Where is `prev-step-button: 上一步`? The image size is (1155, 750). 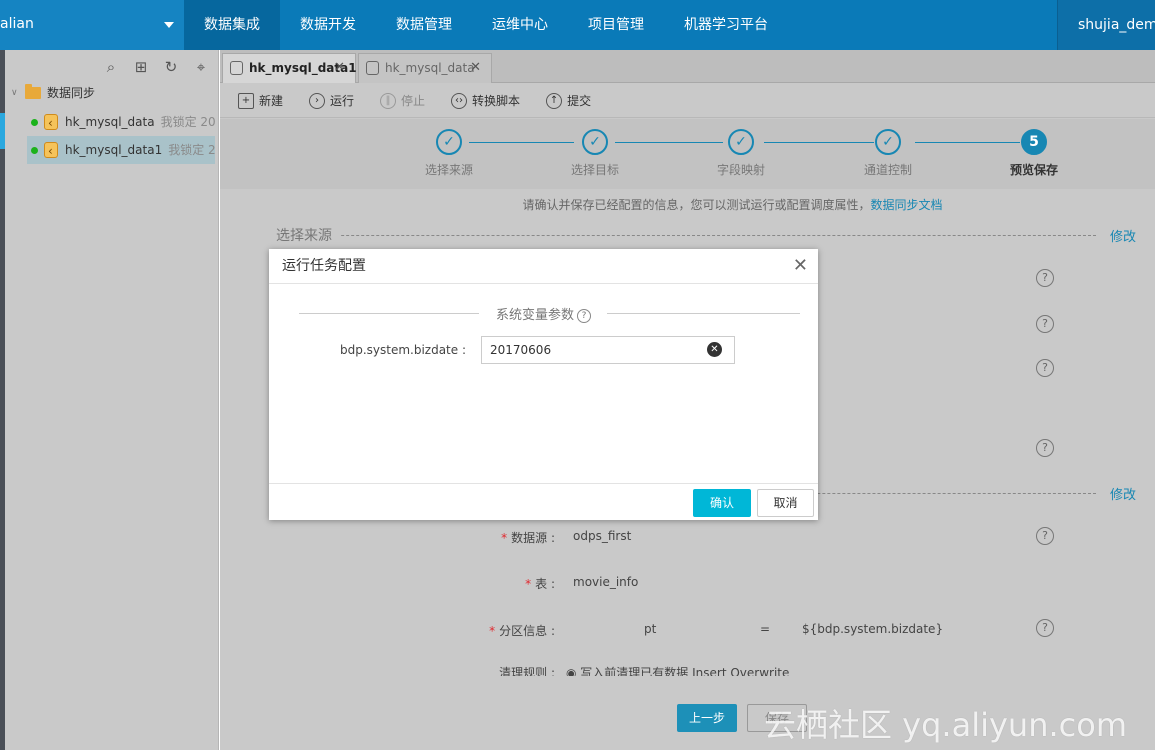 prev-step-button: 上一步 is located at coordinates (707, 718).